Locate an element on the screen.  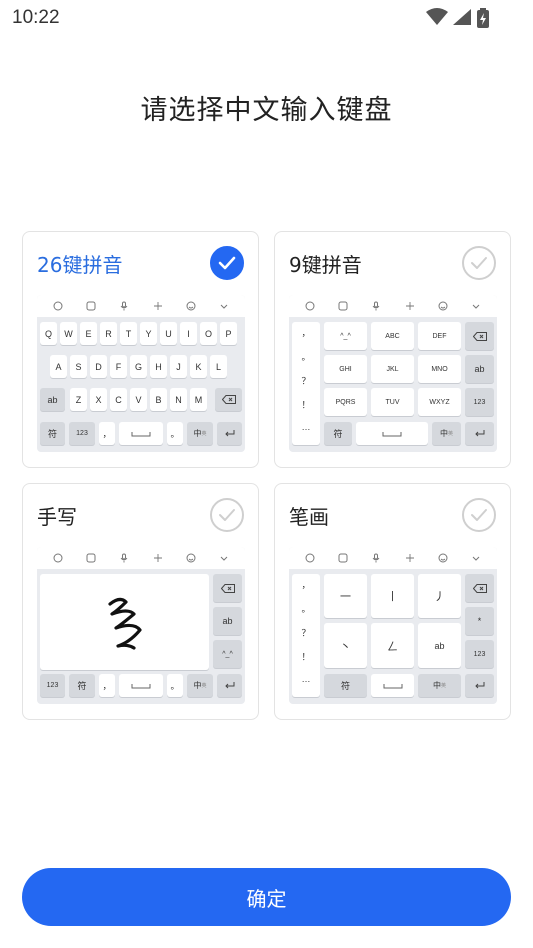
key-stroke-pie: 丿 is located at coordinates (439, 596).